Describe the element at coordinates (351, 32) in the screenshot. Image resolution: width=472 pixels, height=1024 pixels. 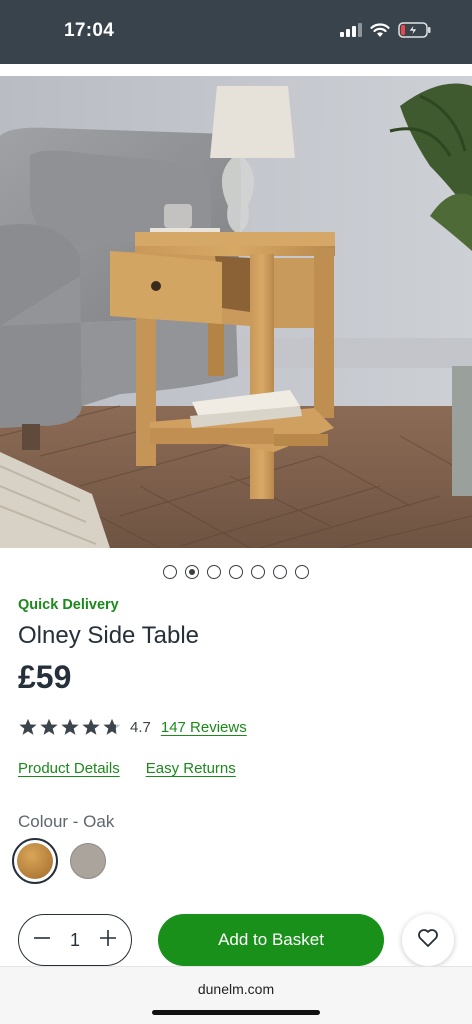
I see `signal-icon` at that location.